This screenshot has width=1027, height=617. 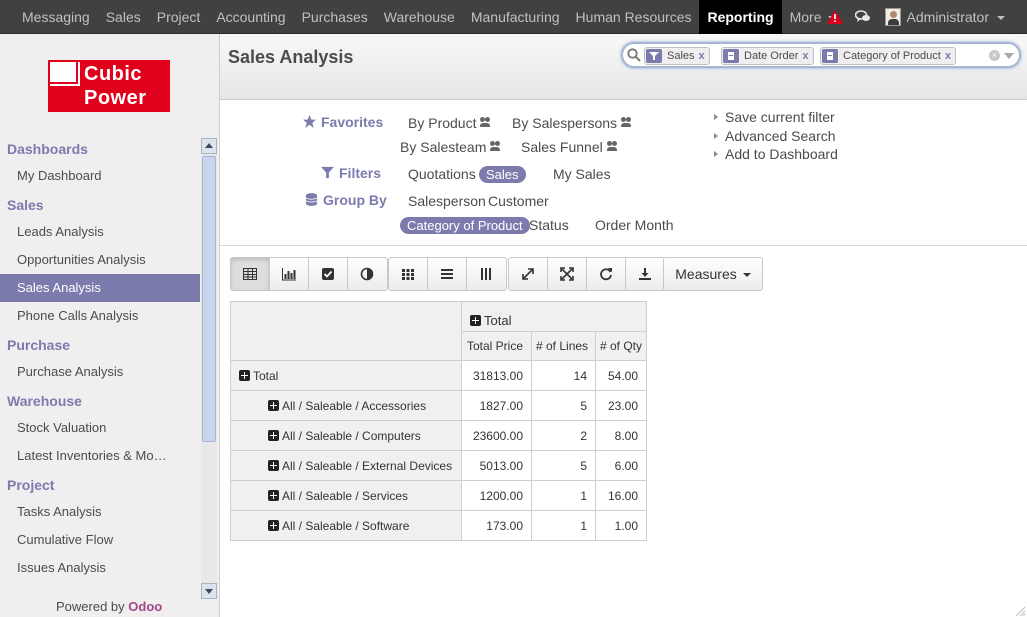 I want to click on grid-view-button, so click(x=408, y=274).